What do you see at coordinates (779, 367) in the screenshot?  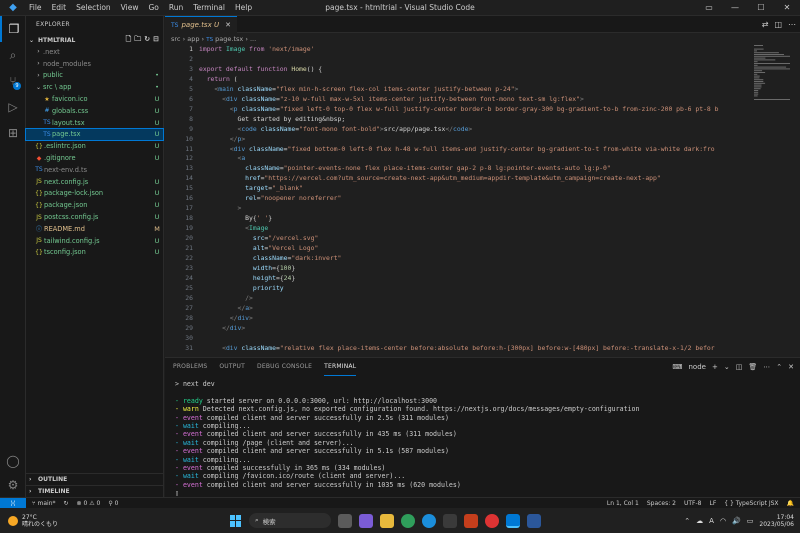 I see `maximize-panel-icon: ⌃` at bounding box center [779, 367].